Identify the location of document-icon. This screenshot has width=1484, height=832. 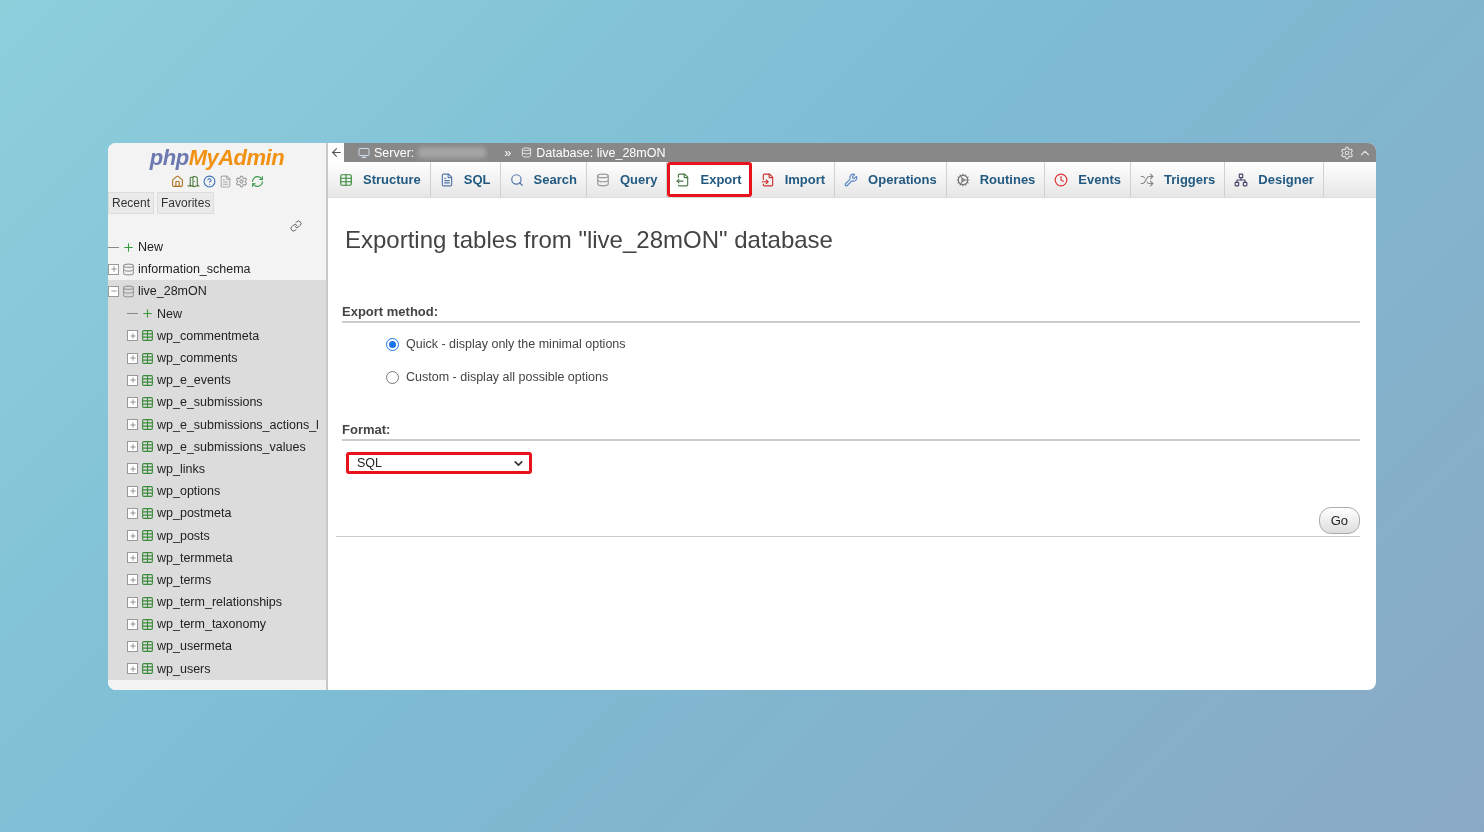
(225, 181).